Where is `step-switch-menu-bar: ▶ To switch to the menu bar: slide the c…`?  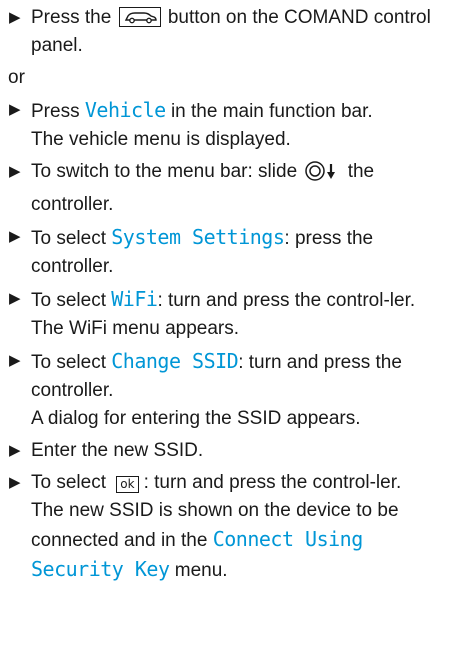
step-switch-menu-bar: ▶ To switch to the menu bar: slide the c… is located at coordinates (230, 188).